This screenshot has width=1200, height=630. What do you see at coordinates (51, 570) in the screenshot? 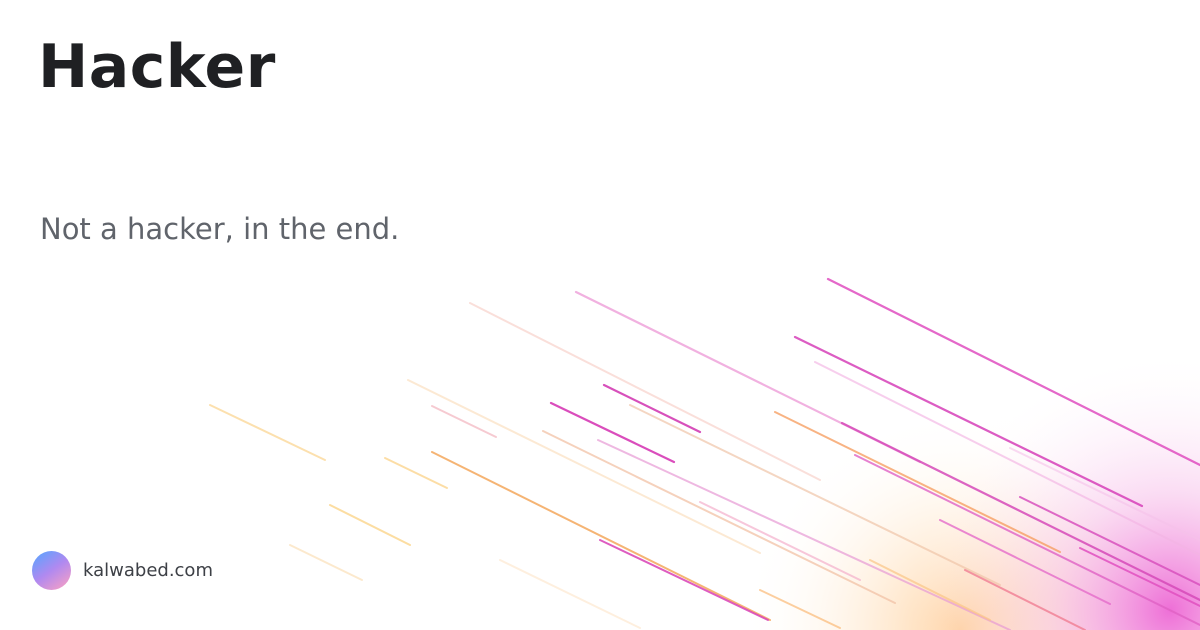
I see `avatar` at bounding box center [51, 570].